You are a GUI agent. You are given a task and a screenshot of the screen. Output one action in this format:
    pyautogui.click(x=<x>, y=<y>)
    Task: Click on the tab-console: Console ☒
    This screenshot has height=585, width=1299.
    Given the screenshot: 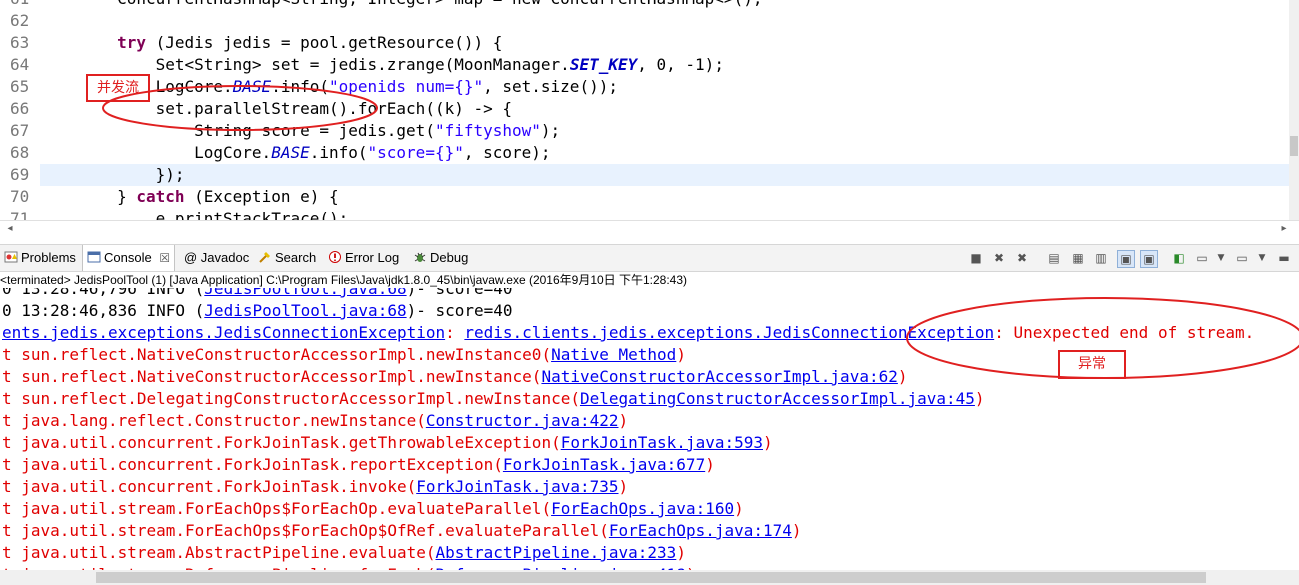 What is the action you would take?
    pyautogui.click(x=129, y=258)
    